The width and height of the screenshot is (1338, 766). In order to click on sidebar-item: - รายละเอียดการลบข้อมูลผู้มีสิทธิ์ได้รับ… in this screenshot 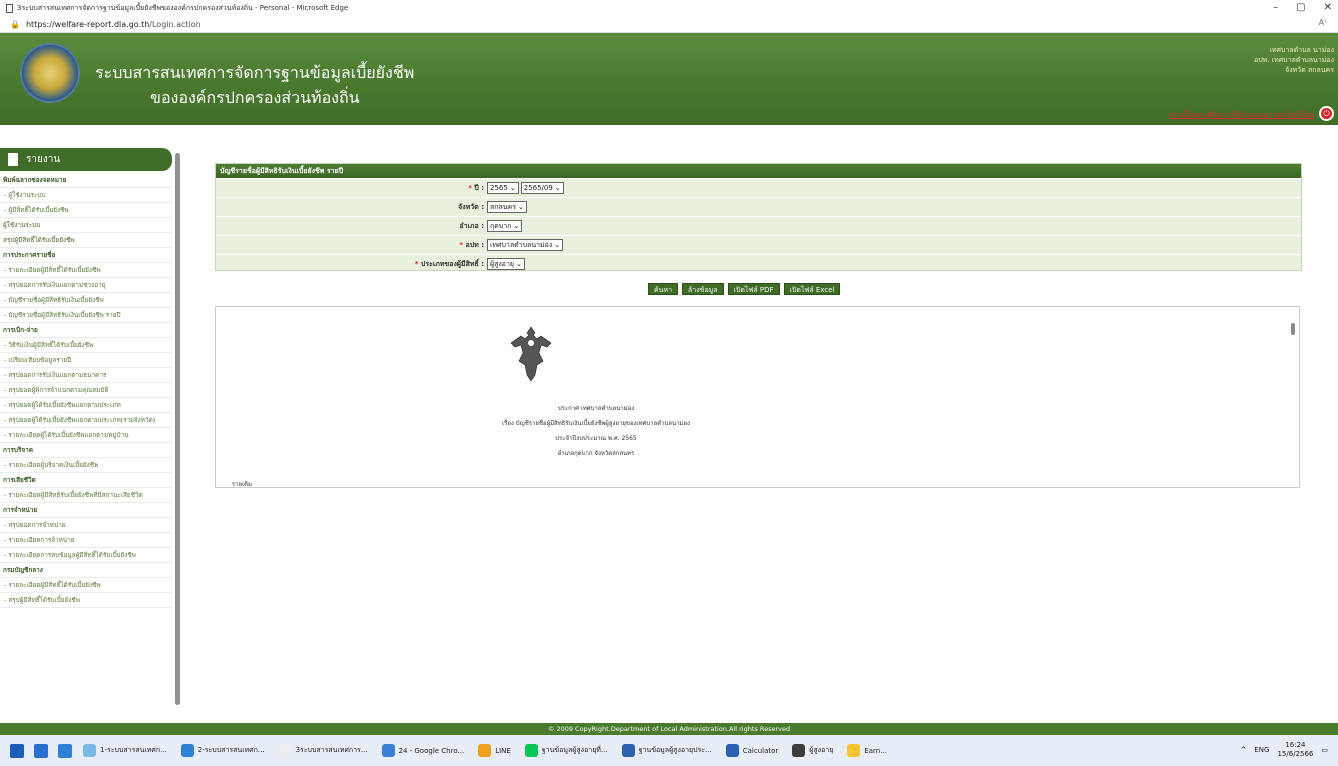, I will do `click(86, 555)`.